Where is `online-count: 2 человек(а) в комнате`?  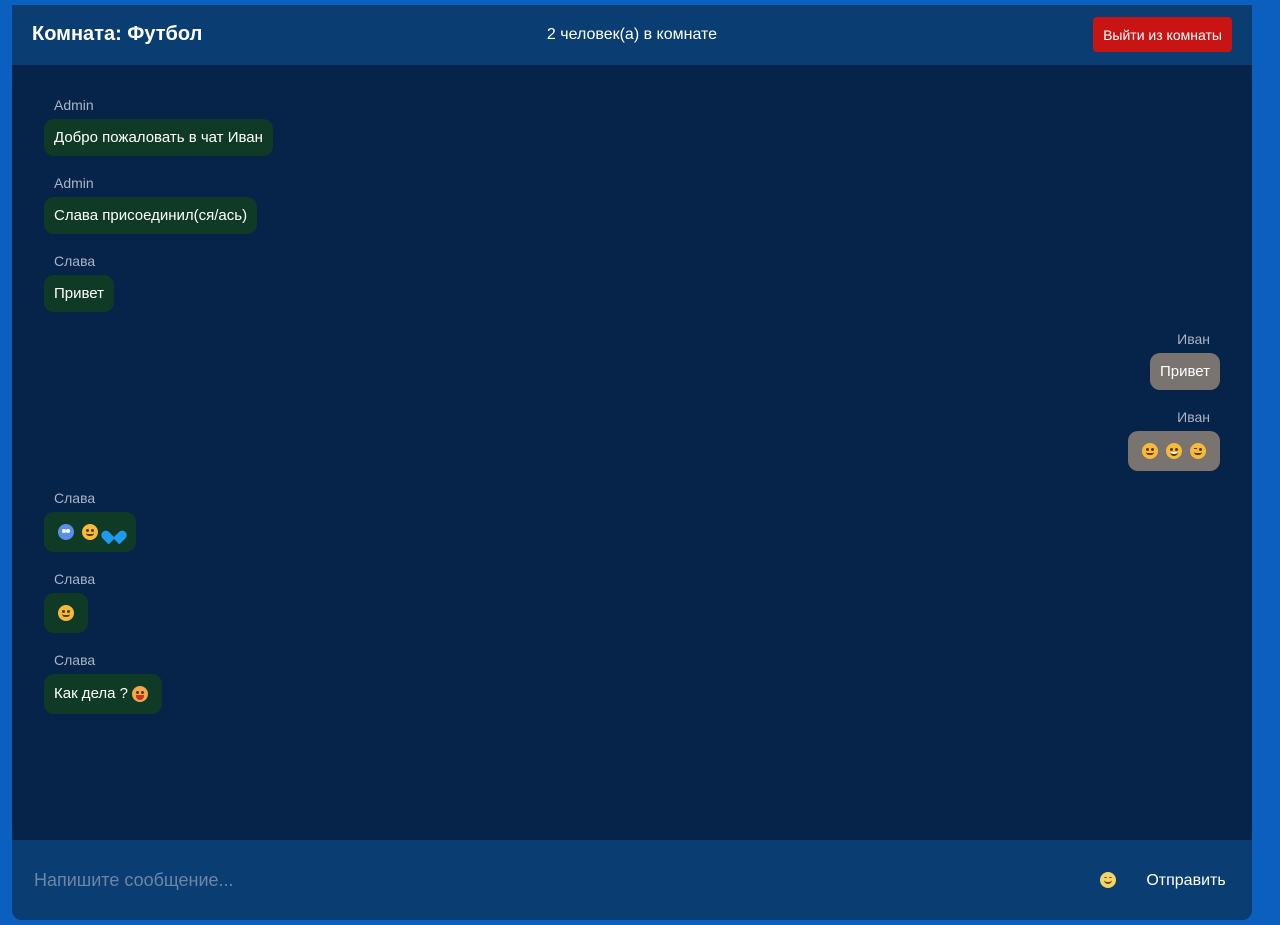
online-count: 2 человек(а) в комнате is located at coordinates (632, 34).